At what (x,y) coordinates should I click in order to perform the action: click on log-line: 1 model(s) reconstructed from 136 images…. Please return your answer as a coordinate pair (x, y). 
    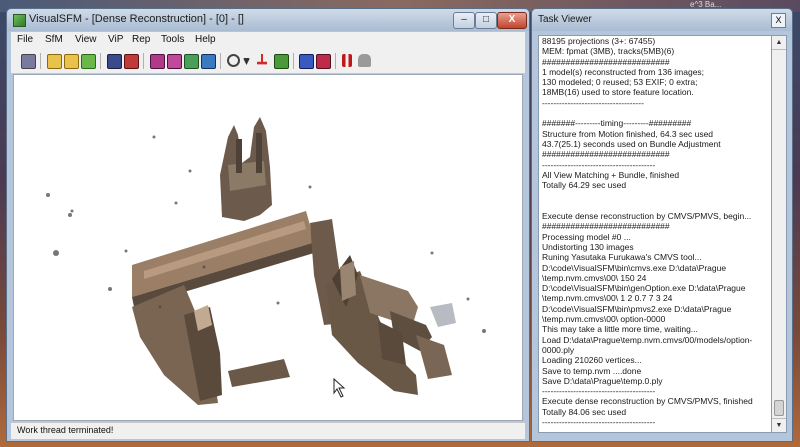
    Looking at the image, I should click on (623, 71).